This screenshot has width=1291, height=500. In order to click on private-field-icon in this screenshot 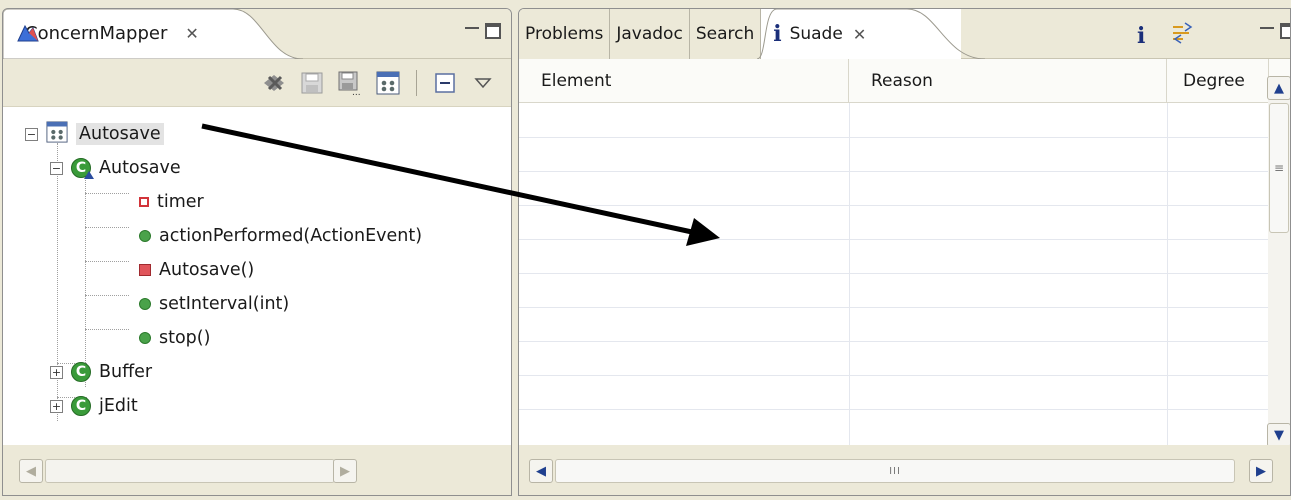, I will do `click(144, 202)`.